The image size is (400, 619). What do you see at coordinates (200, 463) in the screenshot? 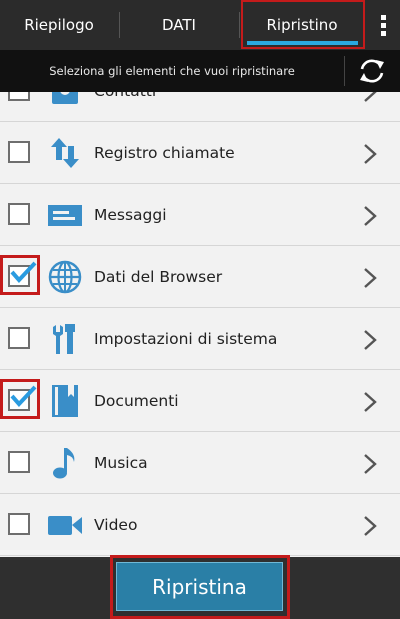
I see `list-item-musica: Musica` at bounding box center [200, 463].